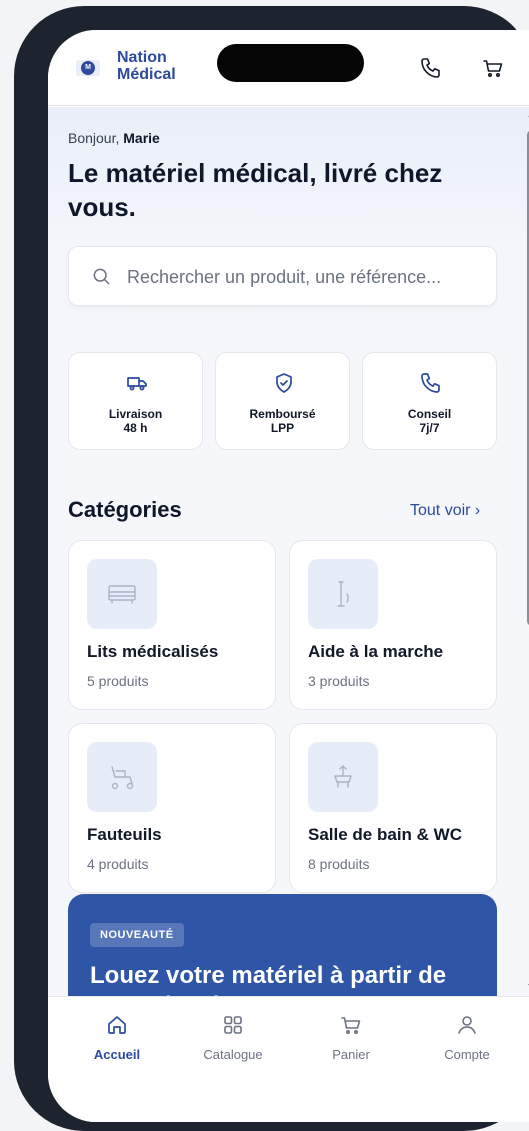 The height and width of the screenshot is (1131, 529). What do you see at coordinates (172, 625) in the screenshot?
I see `category-card-beds: Lits médicalisés 5 produits` at bounding box center [172, 625].